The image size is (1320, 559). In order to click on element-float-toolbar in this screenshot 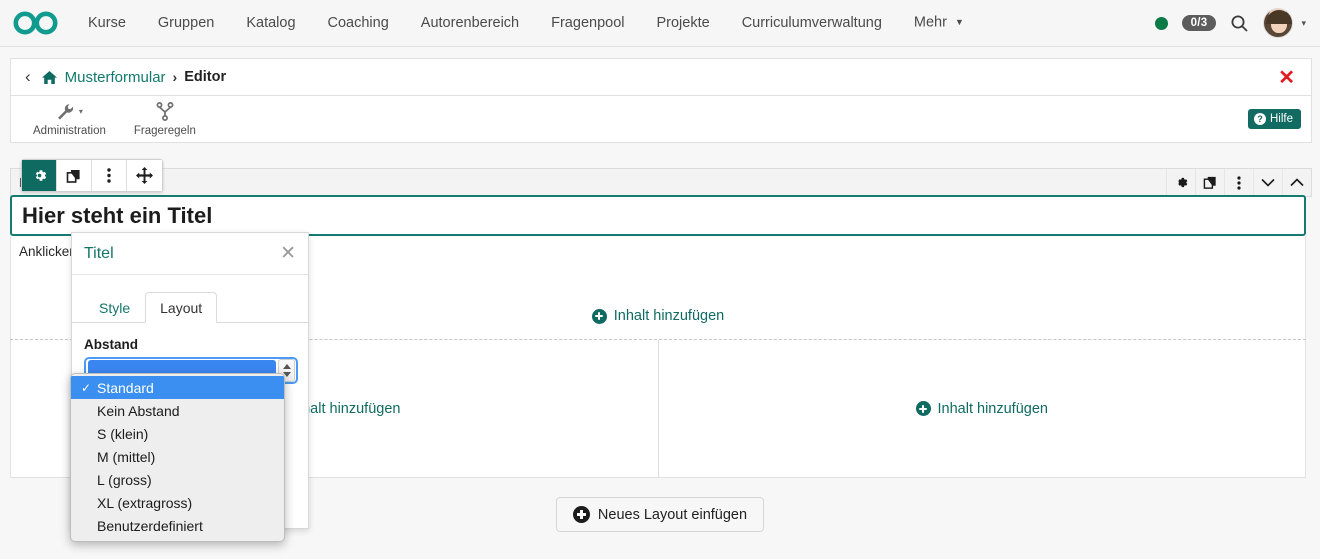, I will do `click(92, 175)`.